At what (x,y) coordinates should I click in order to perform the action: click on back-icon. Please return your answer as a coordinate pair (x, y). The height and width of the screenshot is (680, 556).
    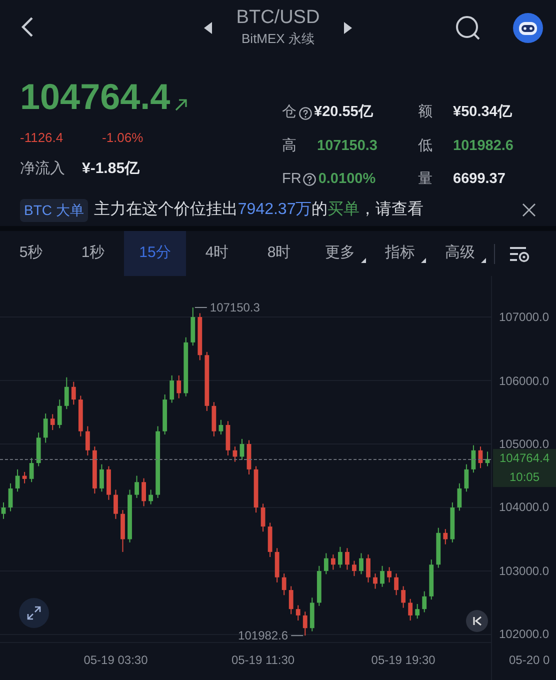
    Looking at the image, I should click on (27, 27).